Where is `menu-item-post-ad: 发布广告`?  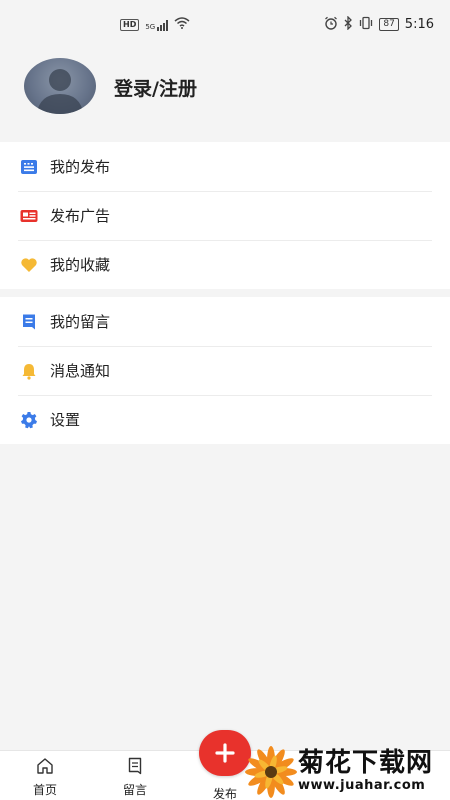 menu-item-post-ad: 发布广告 is located at coordinates (225, 215).